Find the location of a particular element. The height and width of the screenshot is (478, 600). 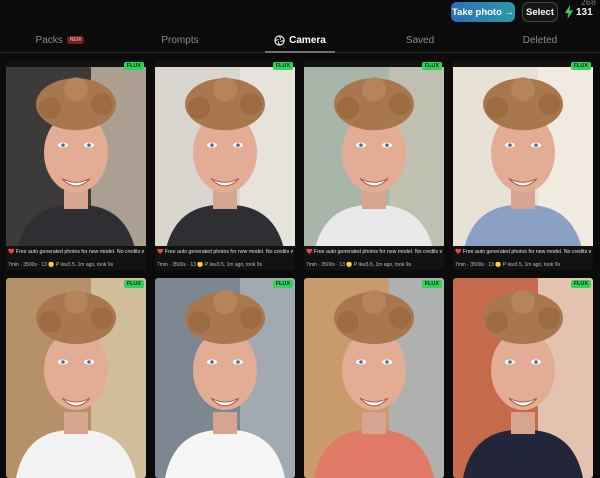

tab-saved-label: Saved is located at coordinates (420, 40).